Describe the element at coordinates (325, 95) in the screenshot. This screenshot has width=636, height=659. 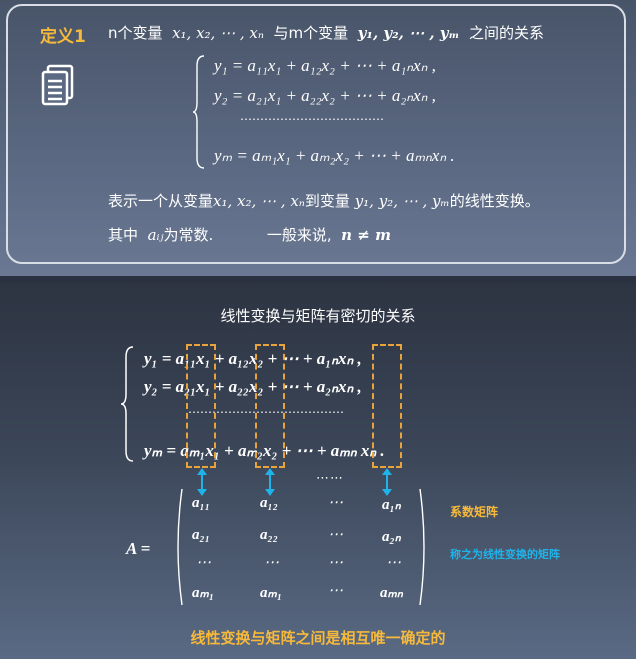
I see `equation-row-2: y₂ = a₂₁x₁ + a₂₂x₂ + ⋯ + a₂ₙxₙ ,` at that location.